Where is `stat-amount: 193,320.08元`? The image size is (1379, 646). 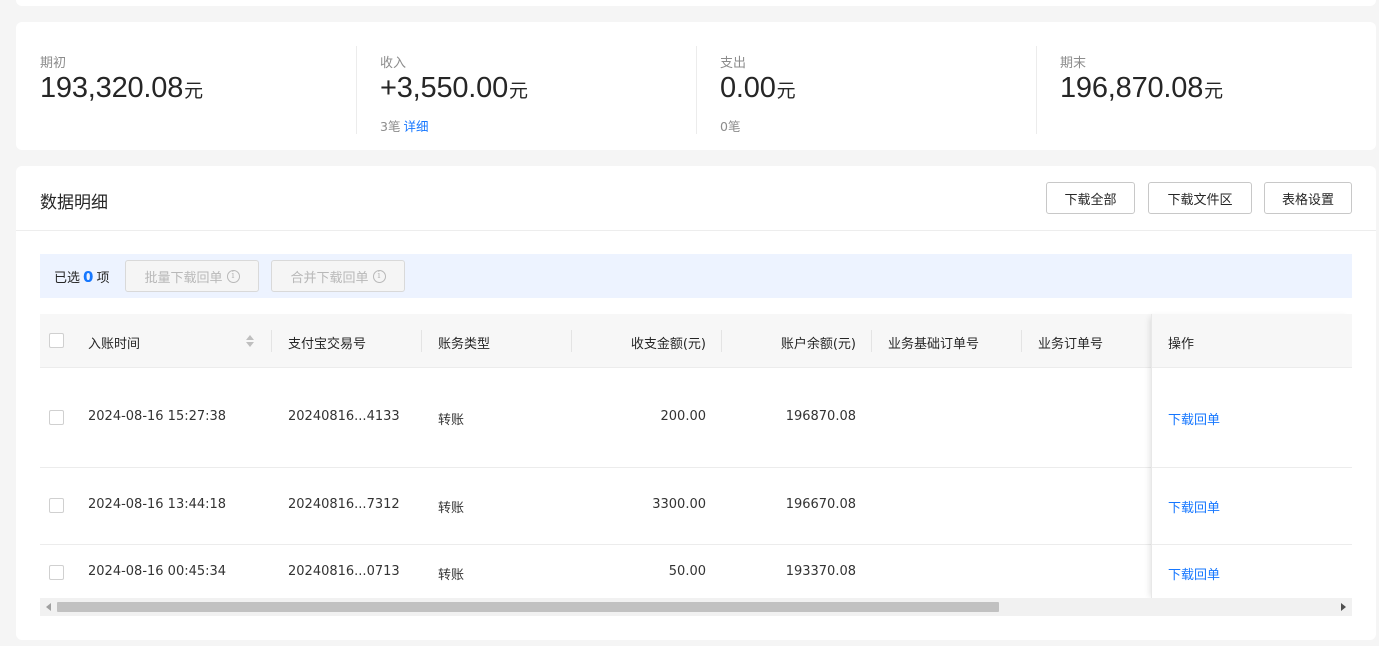
stat-amount: 193,320.08元 is located at coordinates (121, 88).